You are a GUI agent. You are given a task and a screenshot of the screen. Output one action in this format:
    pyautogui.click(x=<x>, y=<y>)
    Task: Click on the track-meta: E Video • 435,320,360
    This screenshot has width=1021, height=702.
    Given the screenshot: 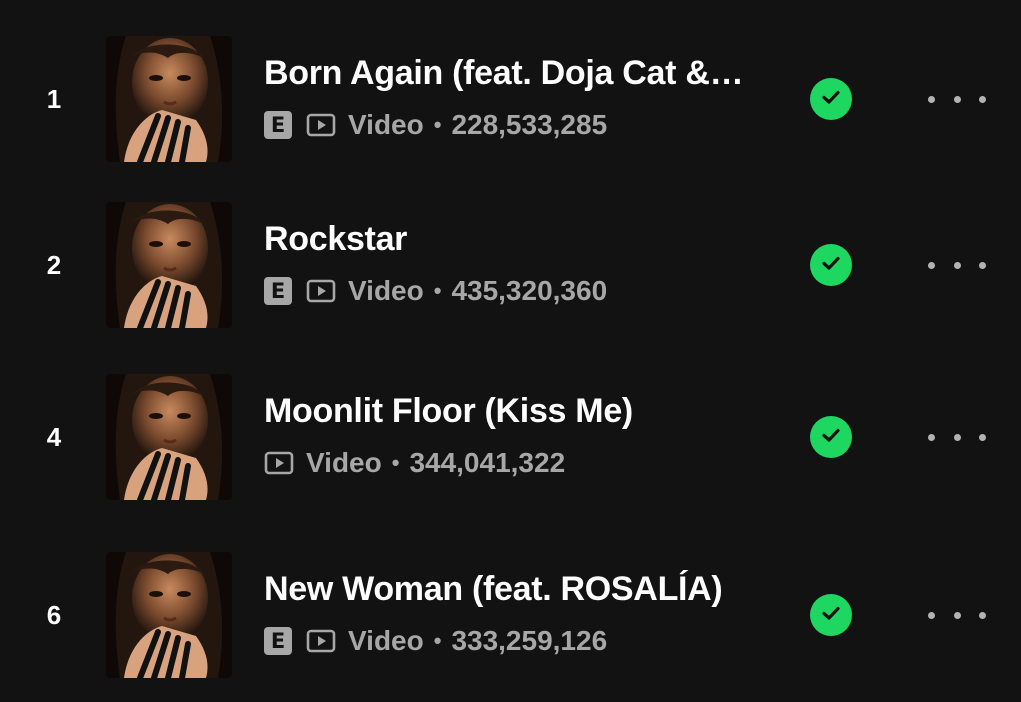 What is the action you would take?
    pyautogui.click(x=435, y=291)
    